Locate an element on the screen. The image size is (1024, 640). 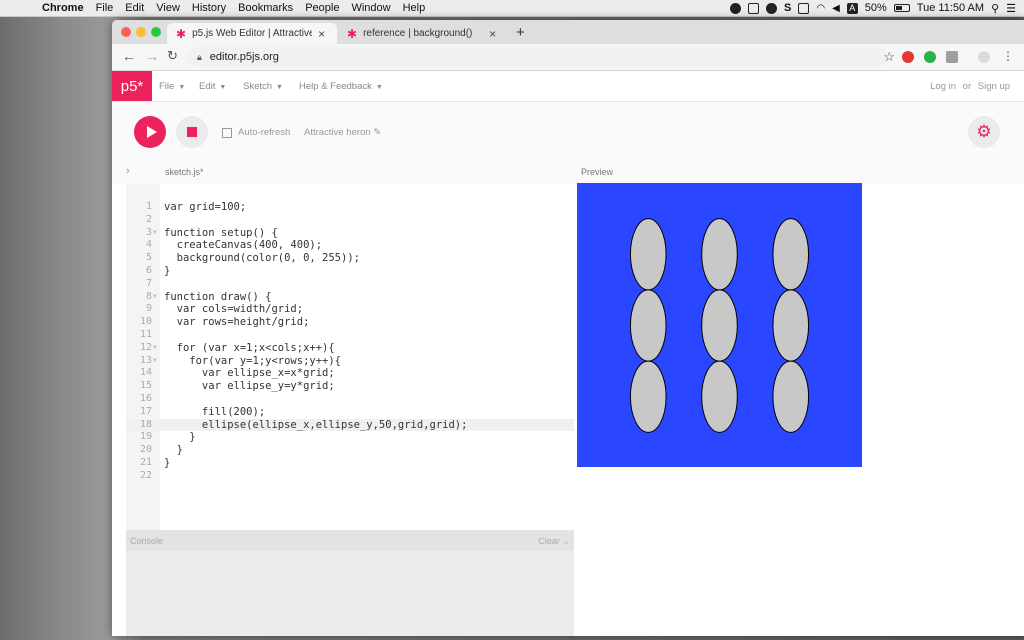
menu-view: View is located at coordinates (168, 8).